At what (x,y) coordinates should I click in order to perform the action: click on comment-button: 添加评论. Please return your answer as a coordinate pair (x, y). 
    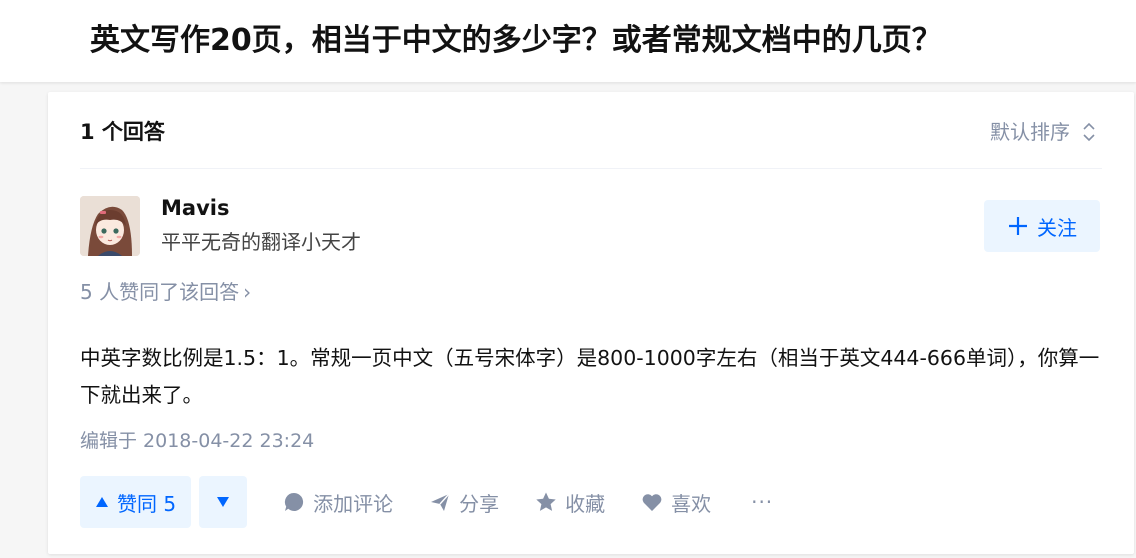
    Looking at the image, I should click on (338, 502).